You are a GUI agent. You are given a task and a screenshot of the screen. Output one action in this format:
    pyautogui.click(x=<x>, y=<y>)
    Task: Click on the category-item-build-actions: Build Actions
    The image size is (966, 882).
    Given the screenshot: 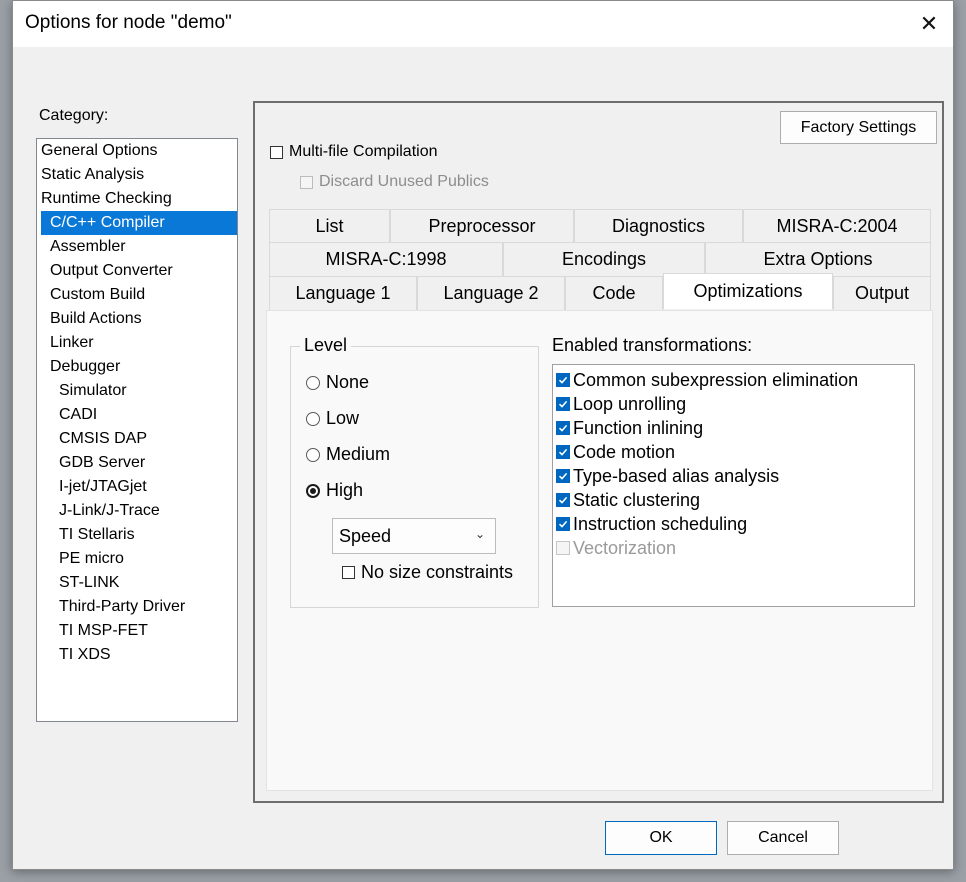 What is the action you would take?
    pyautogui.click(x=137, y=319)
    